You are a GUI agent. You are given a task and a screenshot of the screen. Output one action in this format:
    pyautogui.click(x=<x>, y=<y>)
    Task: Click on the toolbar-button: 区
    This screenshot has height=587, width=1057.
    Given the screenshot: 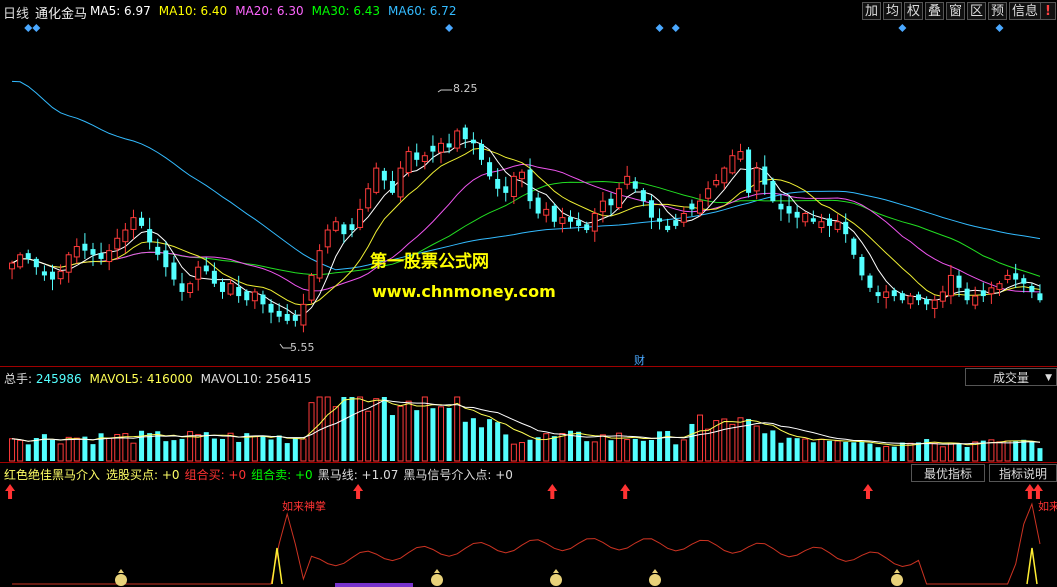 What is the action you would take?
    pyautogui.click(x=976, y=11)
    